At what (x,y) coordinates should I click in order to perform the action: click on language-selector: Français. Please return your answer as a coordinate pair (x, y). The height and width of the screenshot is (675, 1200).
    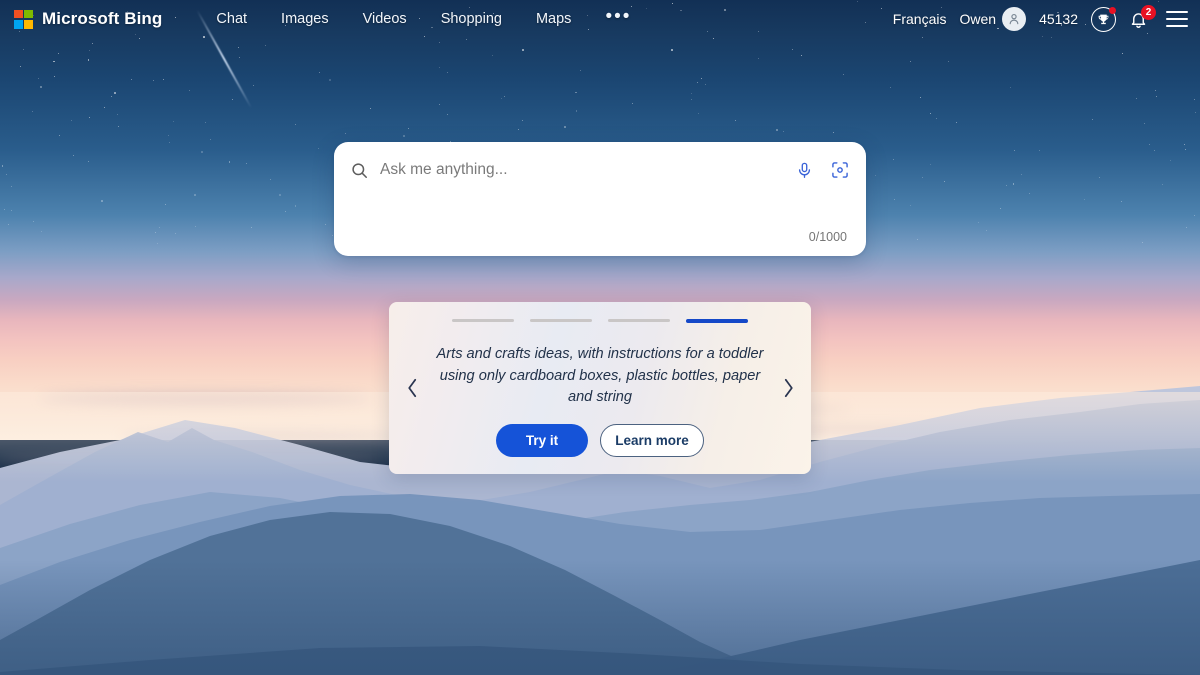
    Looking at the image, I should click on (920, 19).